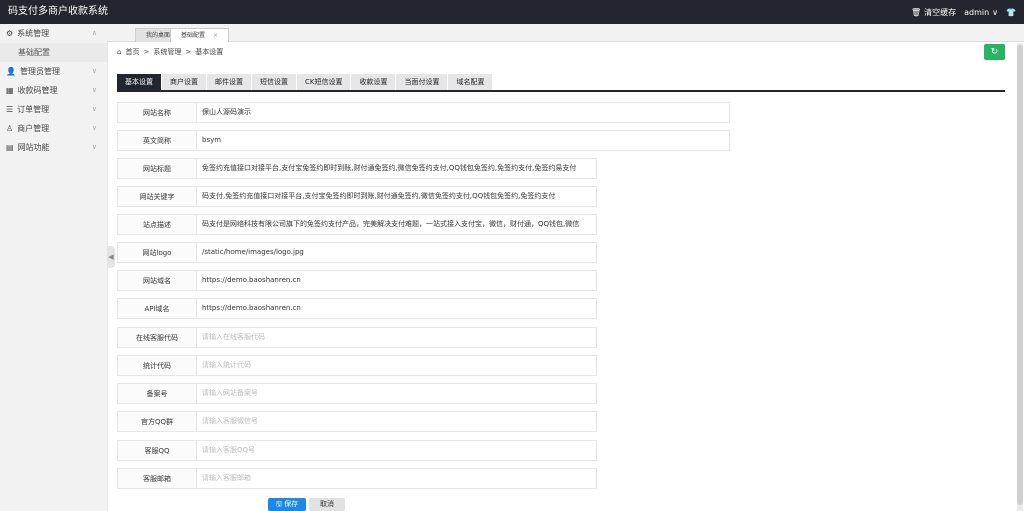  Describe the element at coordinates (397, 365) in the screenshot. I see `stats-code-field: 请输入统计代码` at that location.